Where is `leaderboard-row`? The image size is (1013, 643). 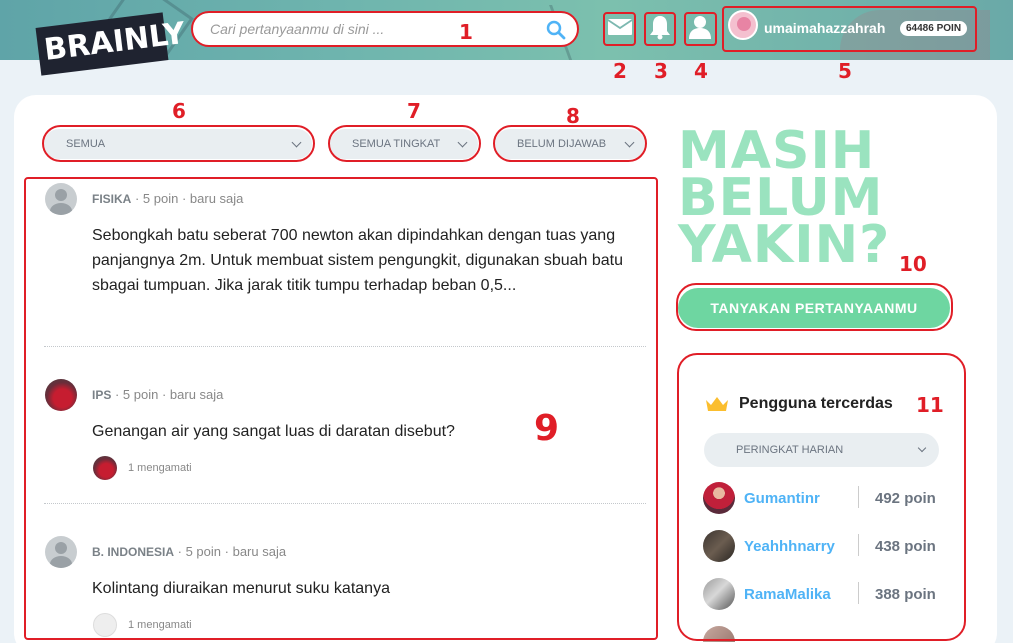 leaderboard-row is located at coordinates (823, 634).